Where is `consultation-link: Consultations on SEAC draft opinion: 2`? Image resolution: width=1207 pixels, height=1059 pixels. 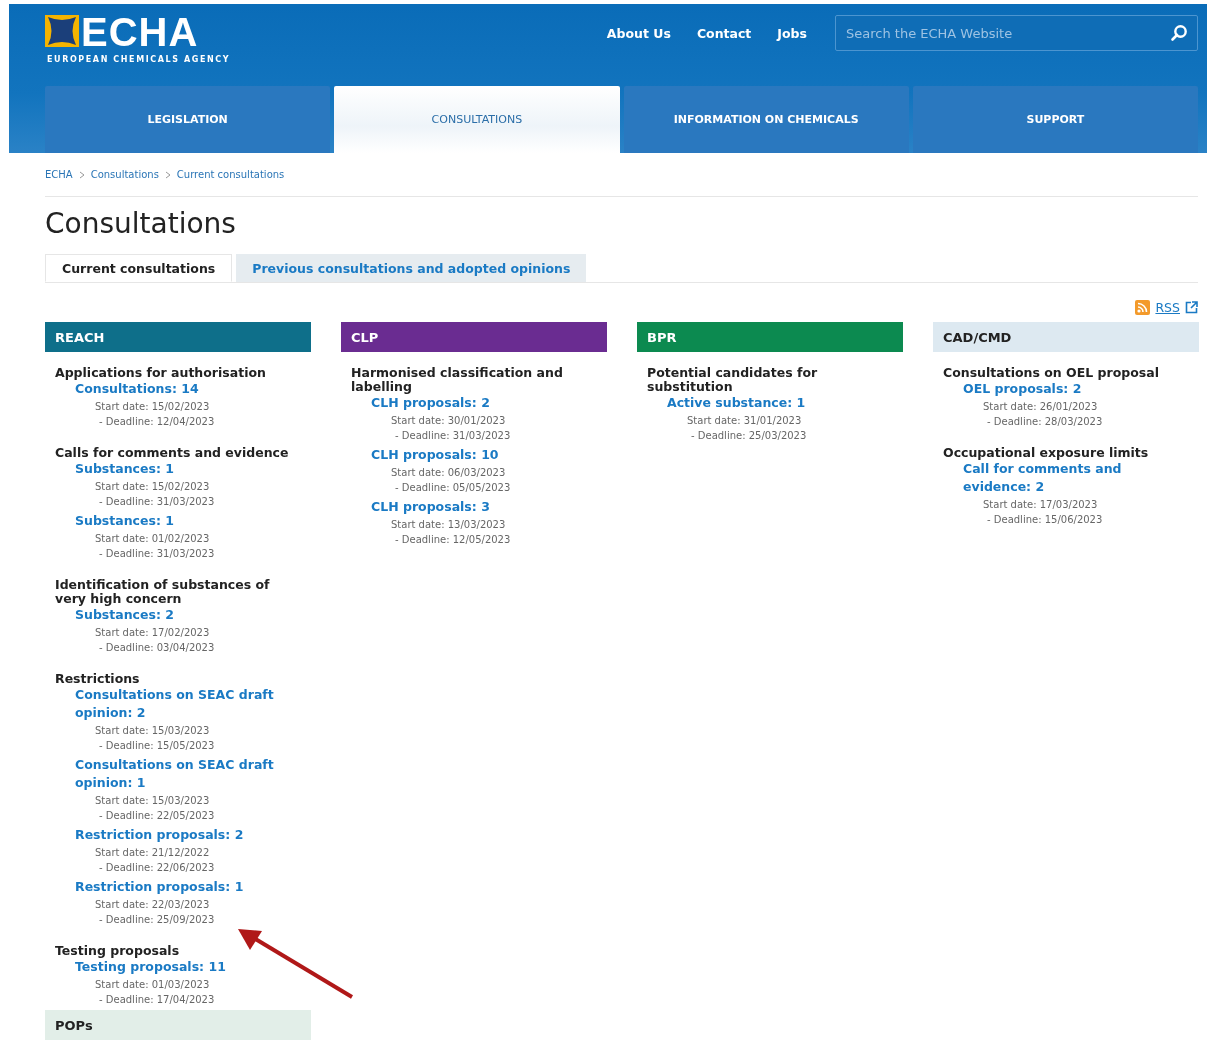 consultation-link: Consultations on SEAC draft opinion: 2 is located at coordinates (188, 704).